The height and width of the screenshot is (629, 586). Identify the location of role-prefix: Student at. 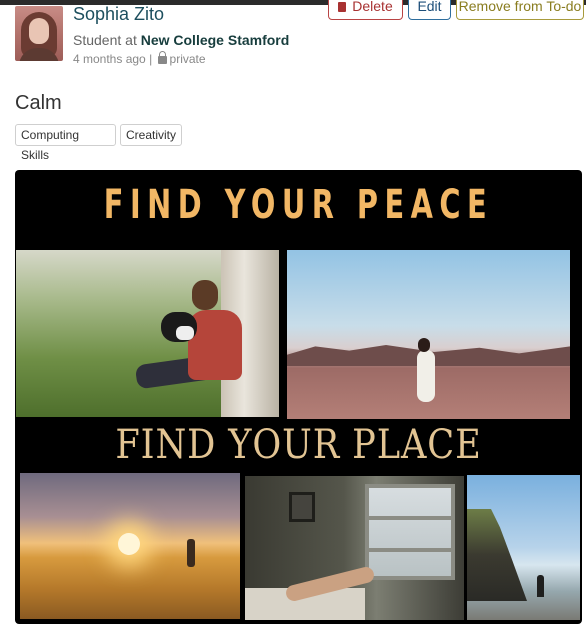
(105, 40).